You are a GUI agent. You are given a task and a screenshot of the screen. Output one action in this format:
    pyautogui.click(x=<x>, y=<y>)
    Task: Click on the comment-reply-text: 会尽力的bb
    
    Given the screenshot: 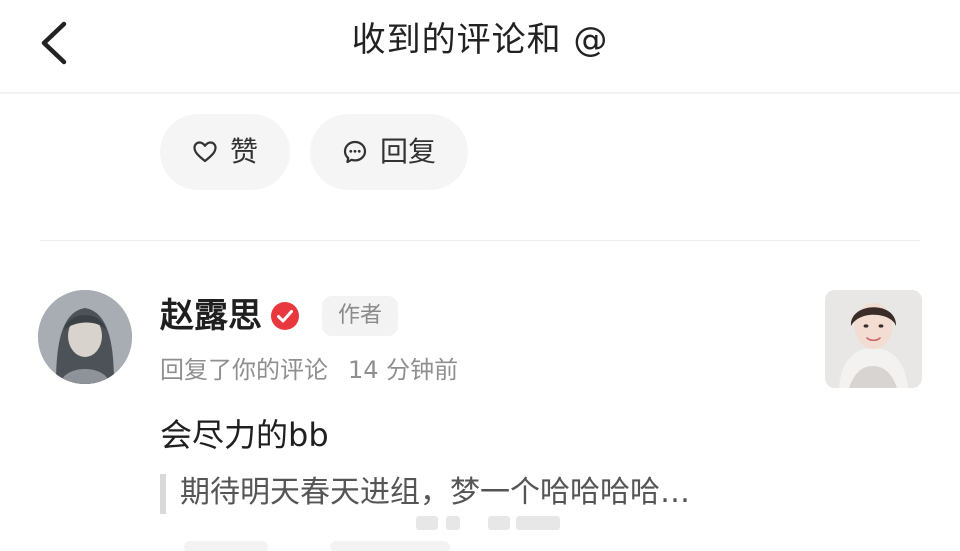 What is the action you would take?
    pyautogui.click(x=244, y=435)
    